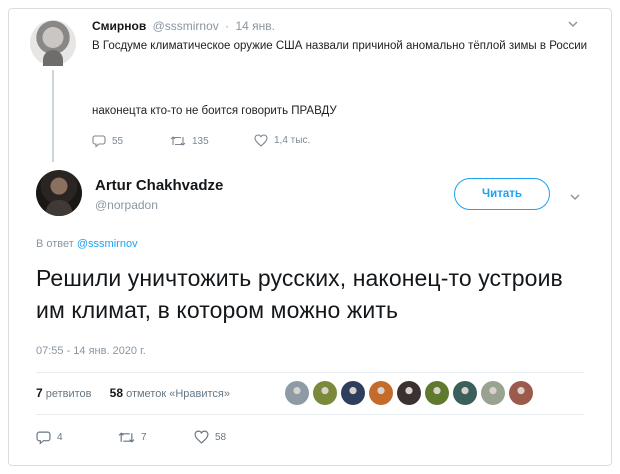 This screenshot has height=474, width=620. I want to click on author-handle: @norpadon, so click(126, 205).